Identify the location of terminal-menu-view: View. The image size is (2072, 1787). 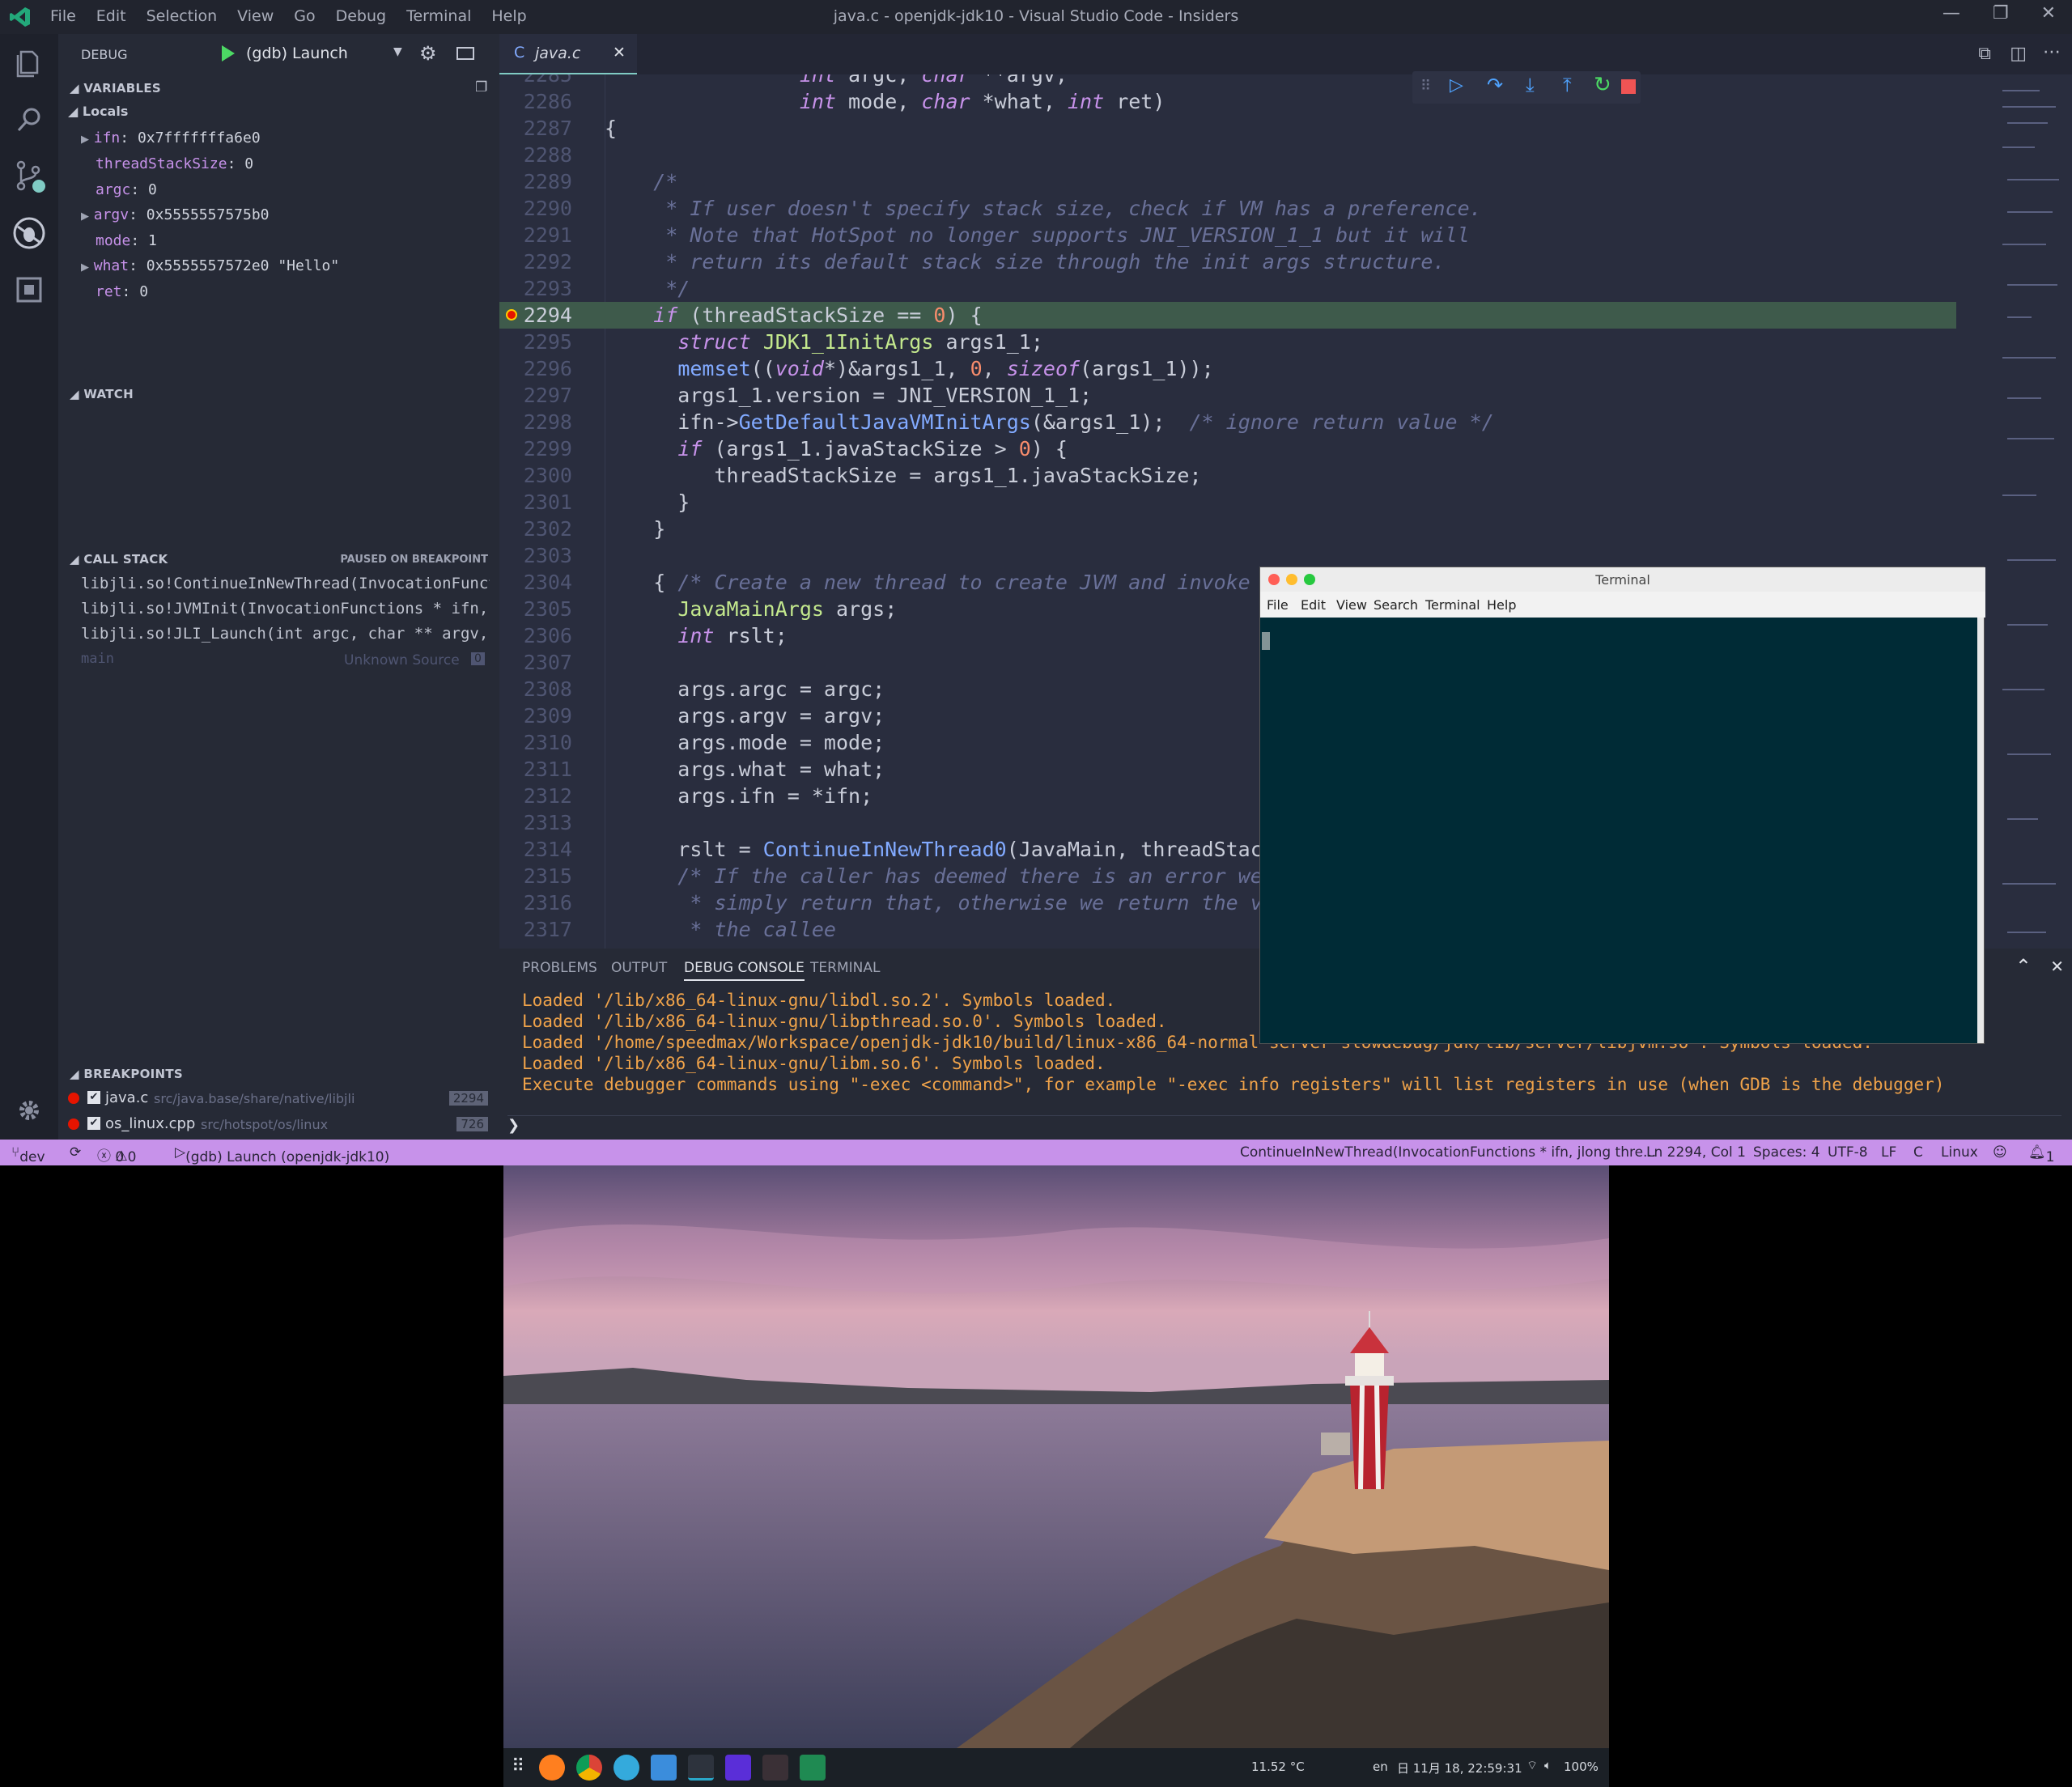
(1351, 605).